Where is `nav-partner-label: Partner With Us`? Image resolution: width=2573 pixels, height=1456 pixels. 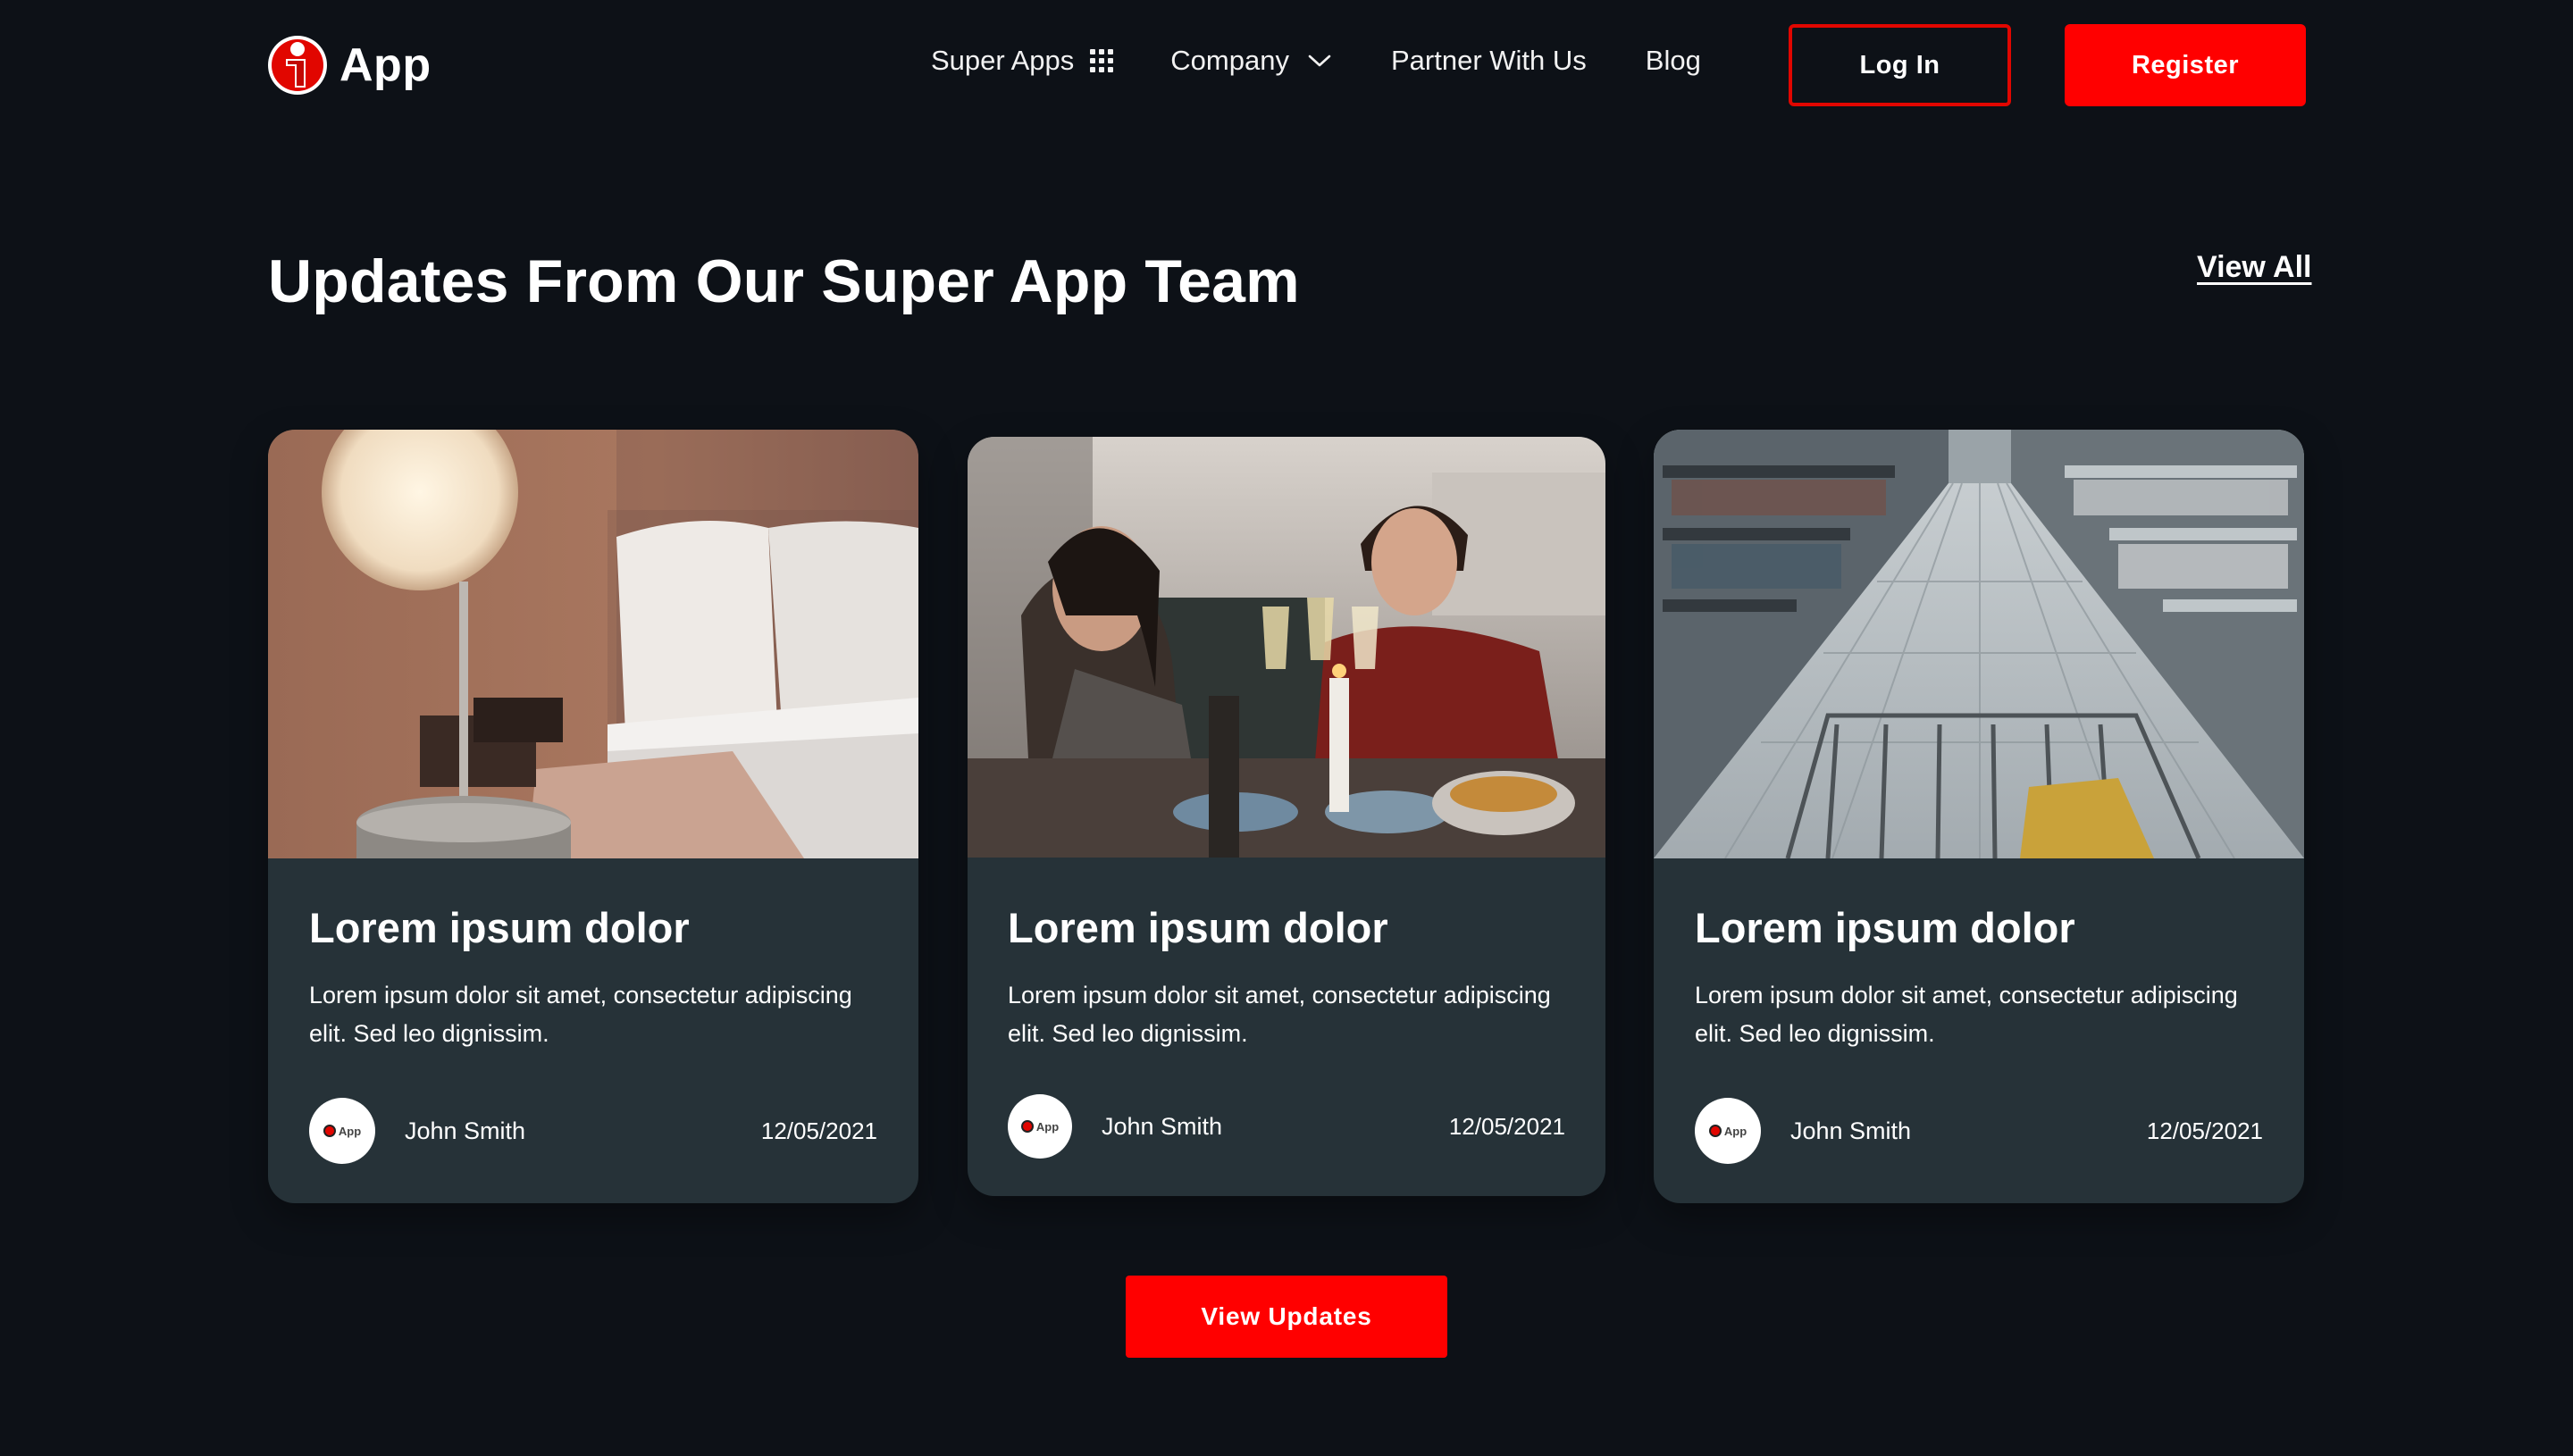
nav-partner-label: Partner With Us is located at coordinates (1488, 60).